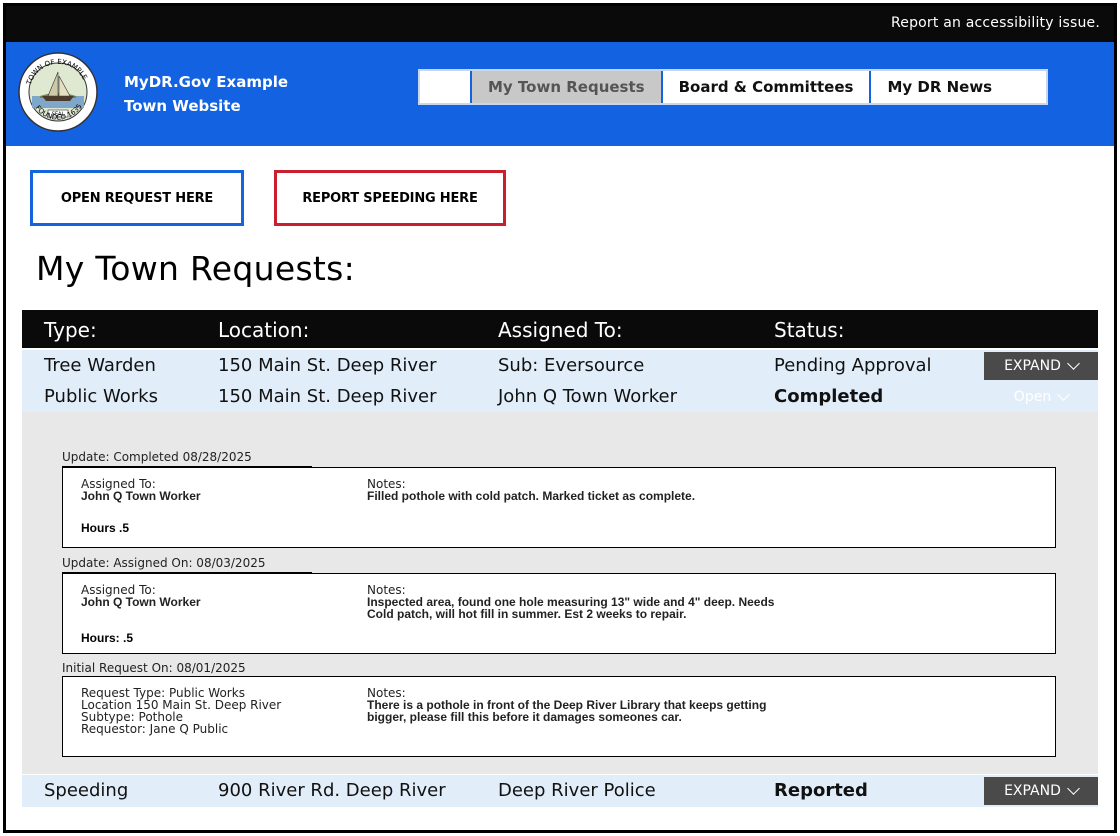 This screenshot has height=836, width=1120. What do you see at coordinates (70, 330) in the screenshot?
I see `header-type: Type:` at bounding box center [70, 330].